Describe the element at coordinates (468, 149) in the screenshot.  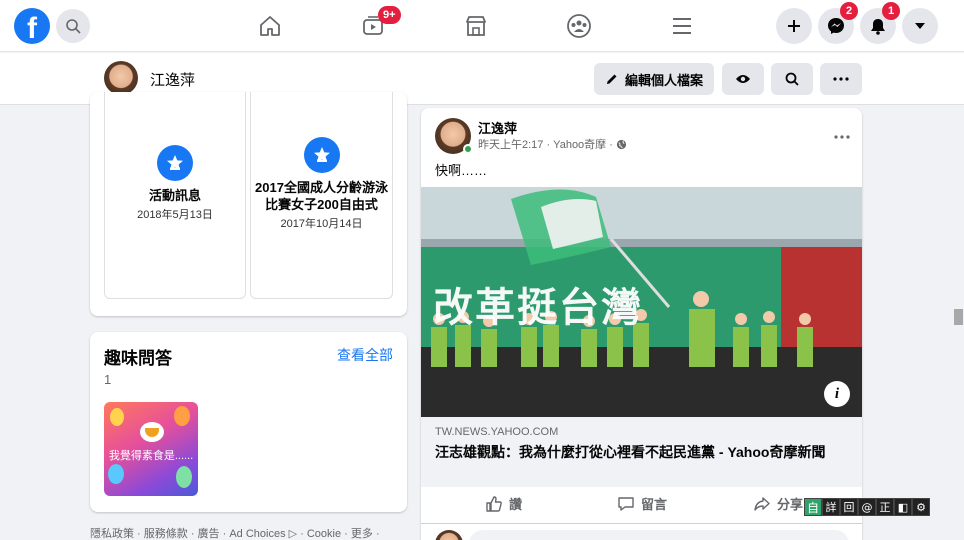
I see `online-status-dot` at that location.